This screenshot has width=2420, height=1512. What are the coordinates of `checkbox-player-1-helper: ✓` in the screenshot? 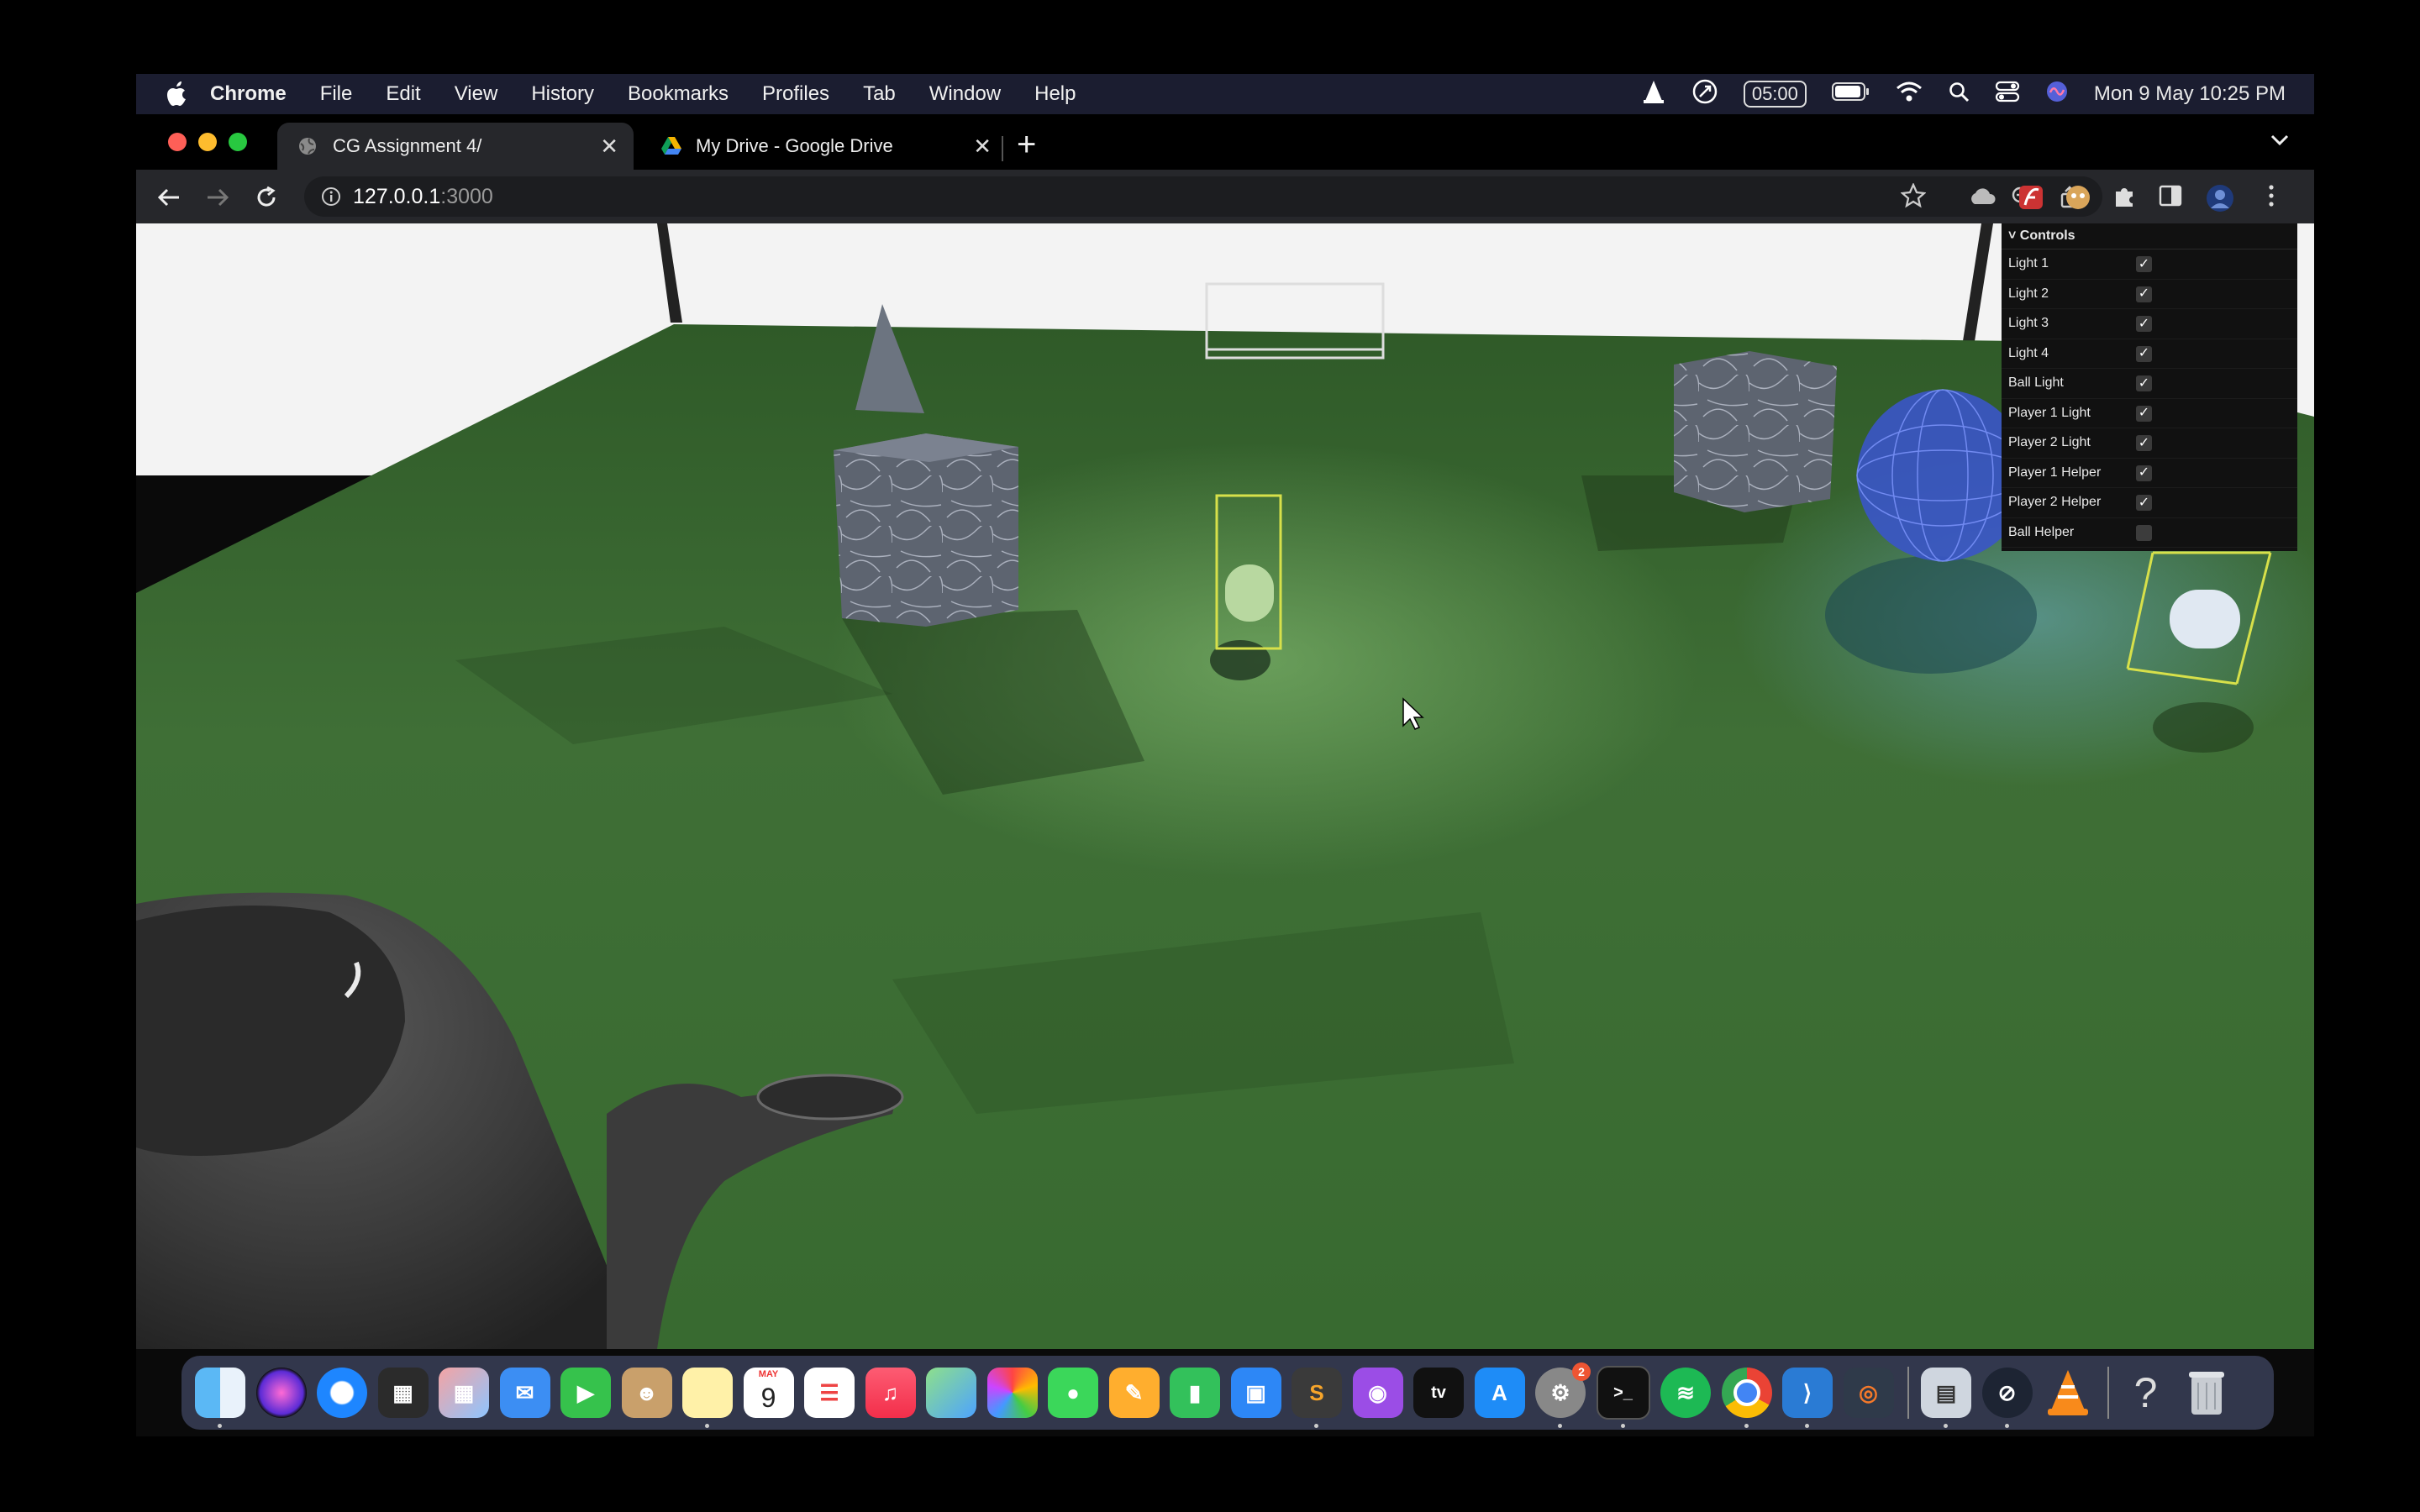 It's located at (2144, 473).